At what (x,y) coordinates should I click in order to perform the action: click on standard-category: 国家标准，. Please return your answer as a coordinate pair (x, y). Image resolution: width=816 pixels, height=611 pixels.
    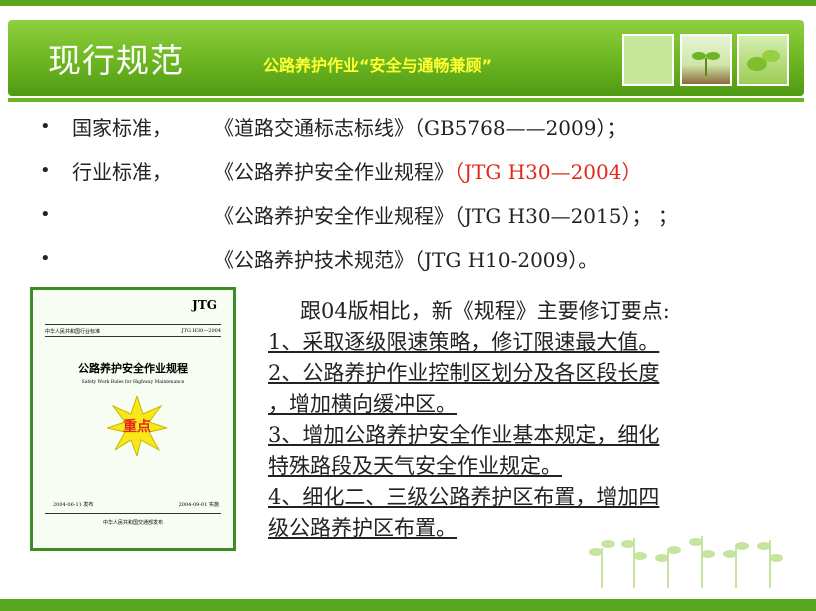
    Looking at the image, I should click on (122, 128).